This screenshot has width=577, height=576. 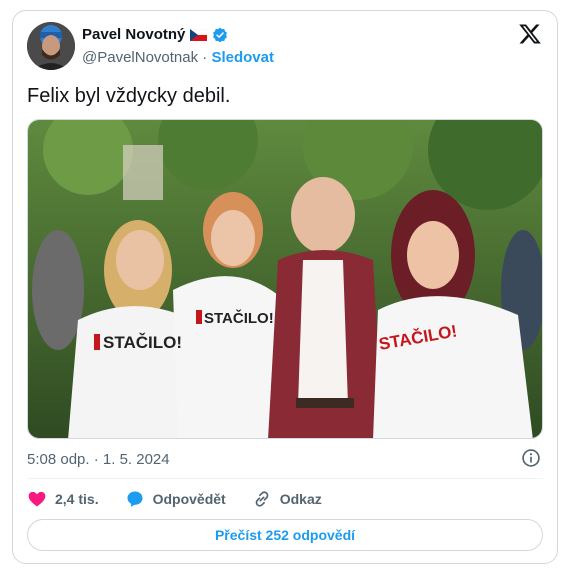 I want to click on czech-flag-icon, so click(x=199, y=34).